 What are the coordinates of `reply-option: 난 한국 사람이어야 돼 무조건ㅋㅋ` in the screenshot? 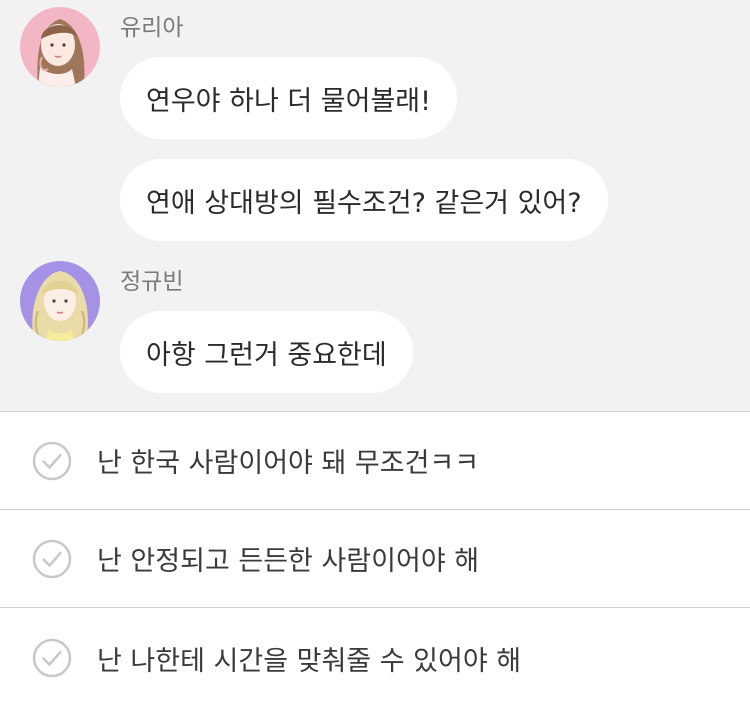 It's located at (375, 461).